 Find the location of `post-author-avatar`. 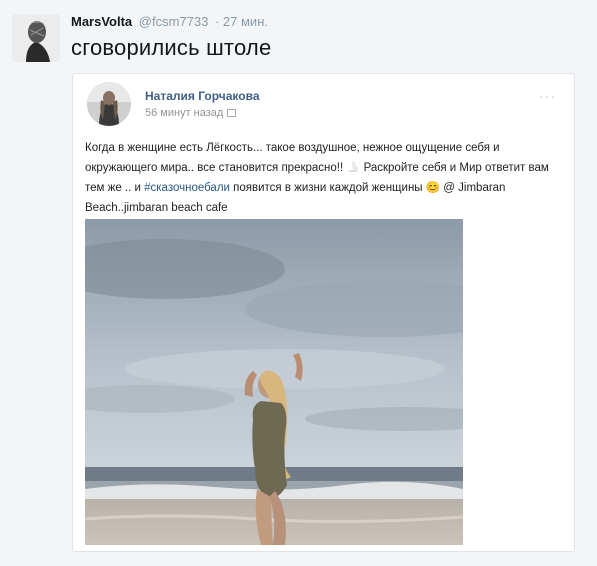

post-author-avatar is located at coordinates (109, 104).